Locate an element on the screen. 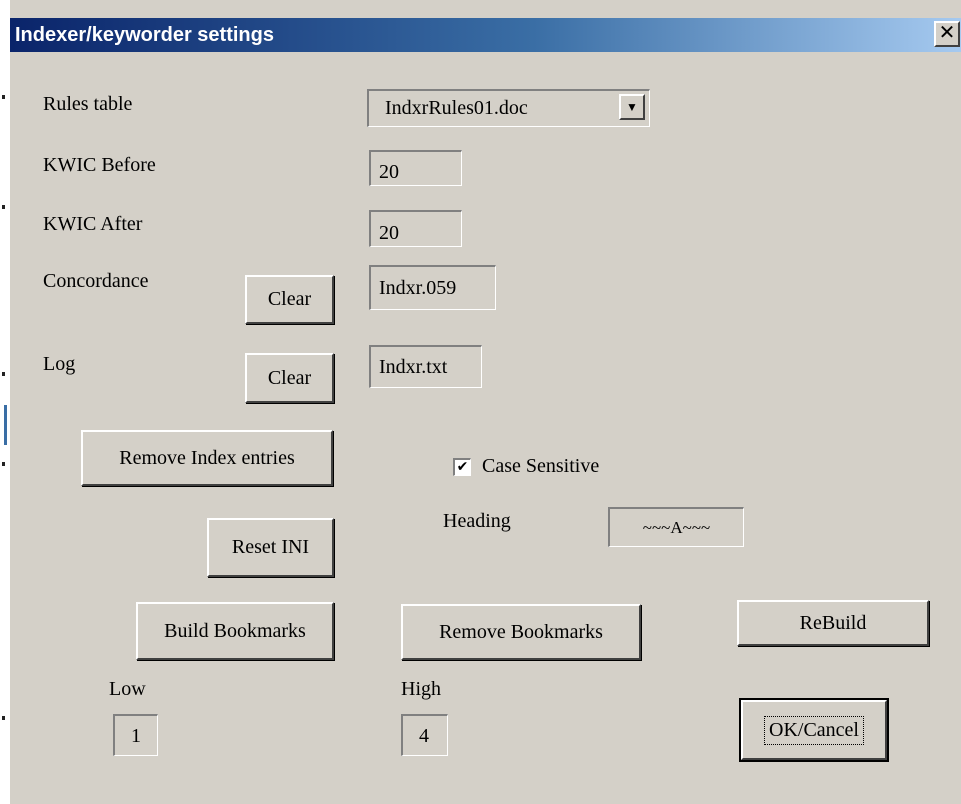 The height and width of the screenshot is (804, 961). kwic-after-field: 20 is located at coordinates (415, 228).